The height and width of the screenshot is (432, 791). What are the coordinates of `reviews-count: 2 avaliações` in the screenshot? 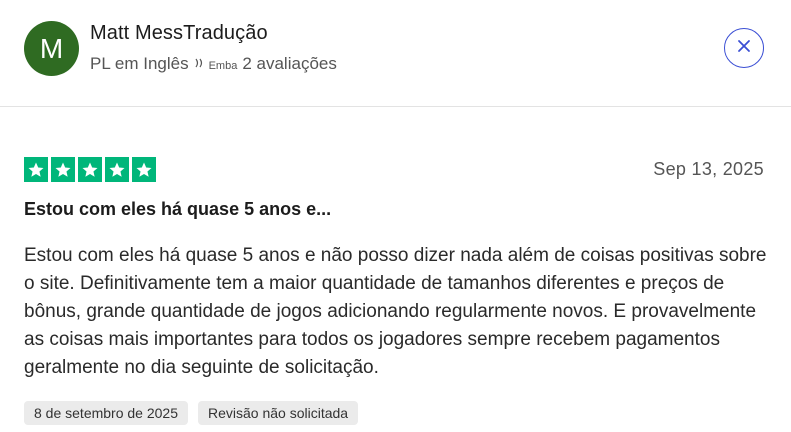 It's located at (289, 64).